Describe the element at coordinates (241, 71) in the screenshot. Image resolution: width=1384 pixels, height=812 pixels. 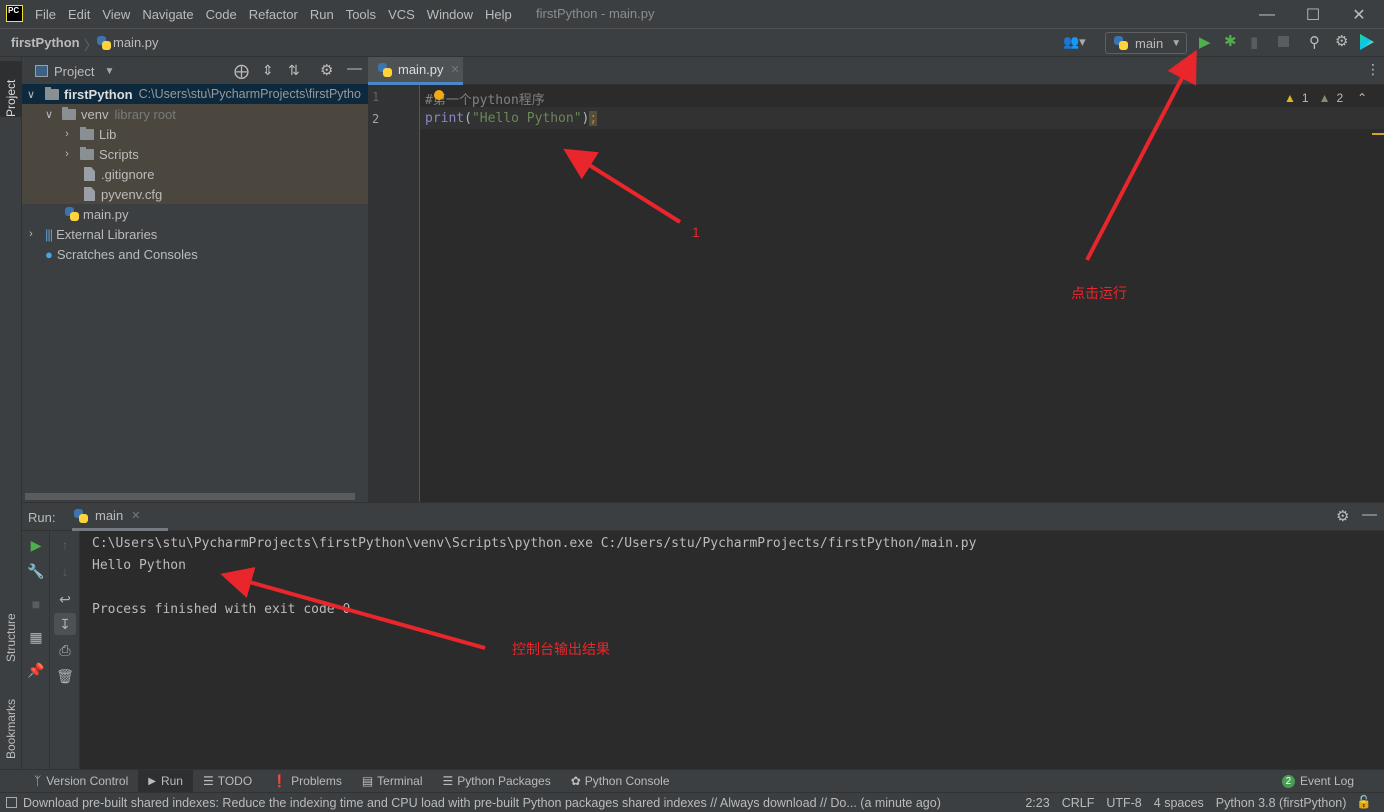
I see `locate-file-icon: ⨁` at that location.